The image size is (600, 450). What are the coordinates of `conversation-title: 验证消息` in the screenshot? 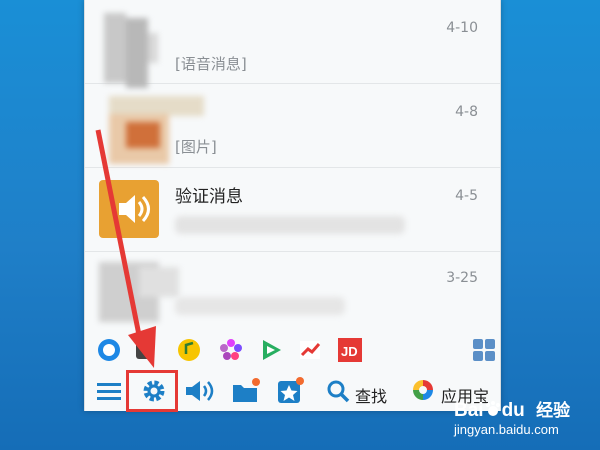 It's located at (209, 197).